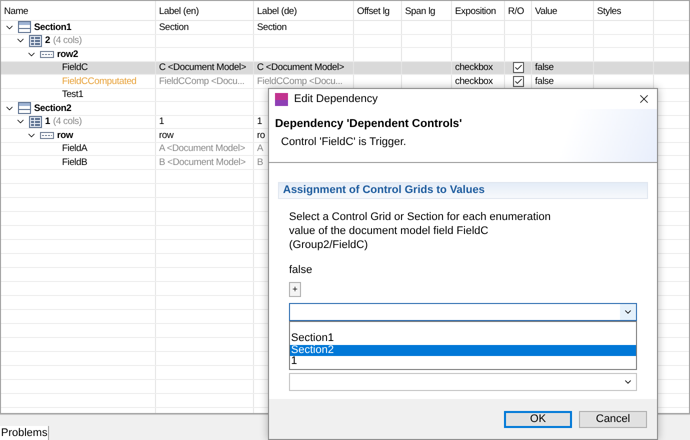  Describe the element at coordinates (463, 350) in the screenshot. I see `dropdown-option: Section2` at that location.